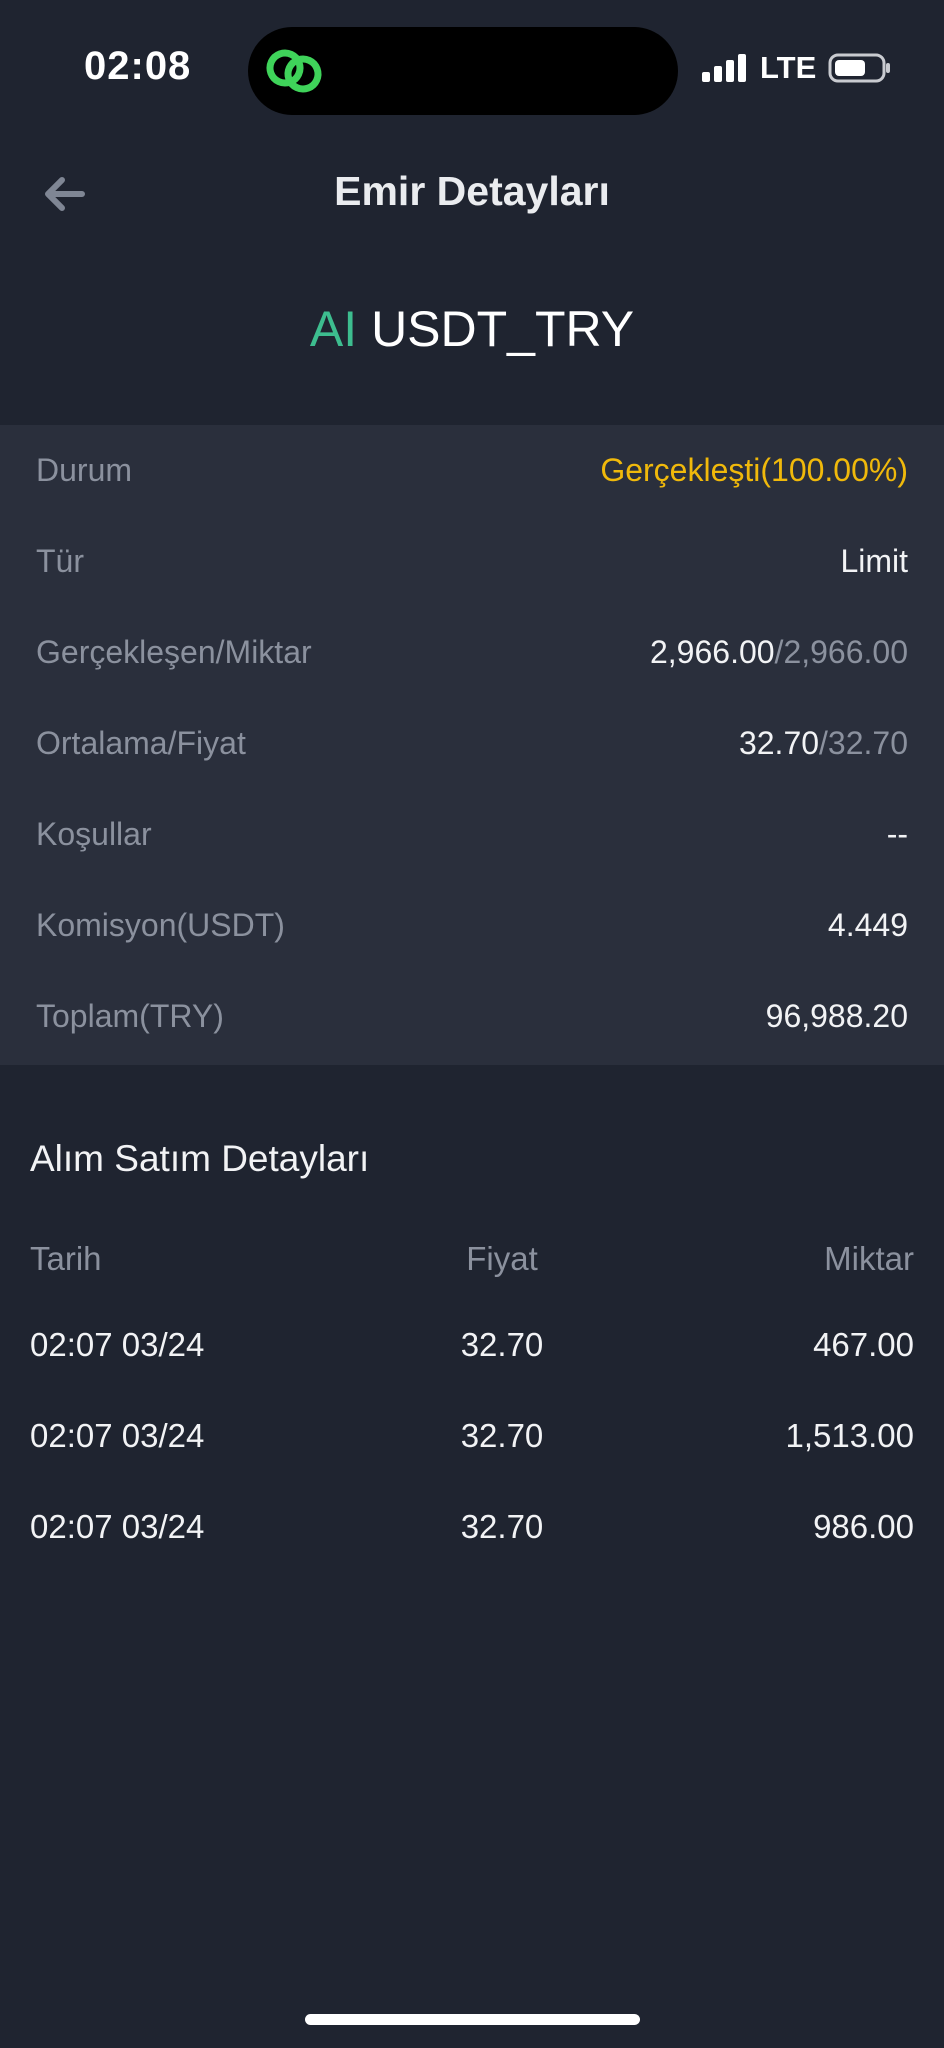 The height and width of the screenshot is (2048, 944). I want to click on status-indicators: LTE, so click(796, 68).